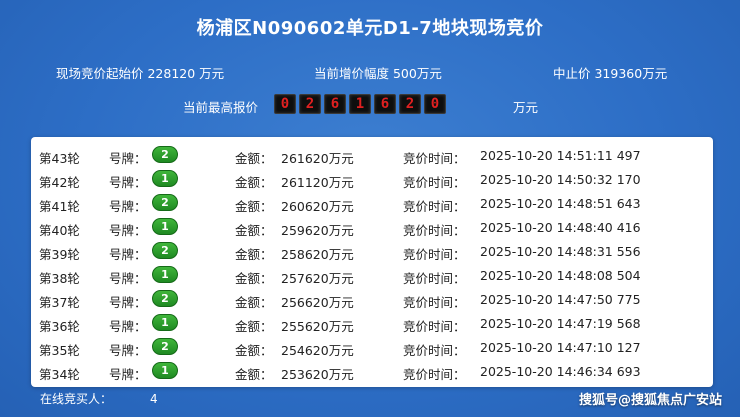  I want to click on bid-time: 2025-10-20 14:48:31 556, so click(560, 251).